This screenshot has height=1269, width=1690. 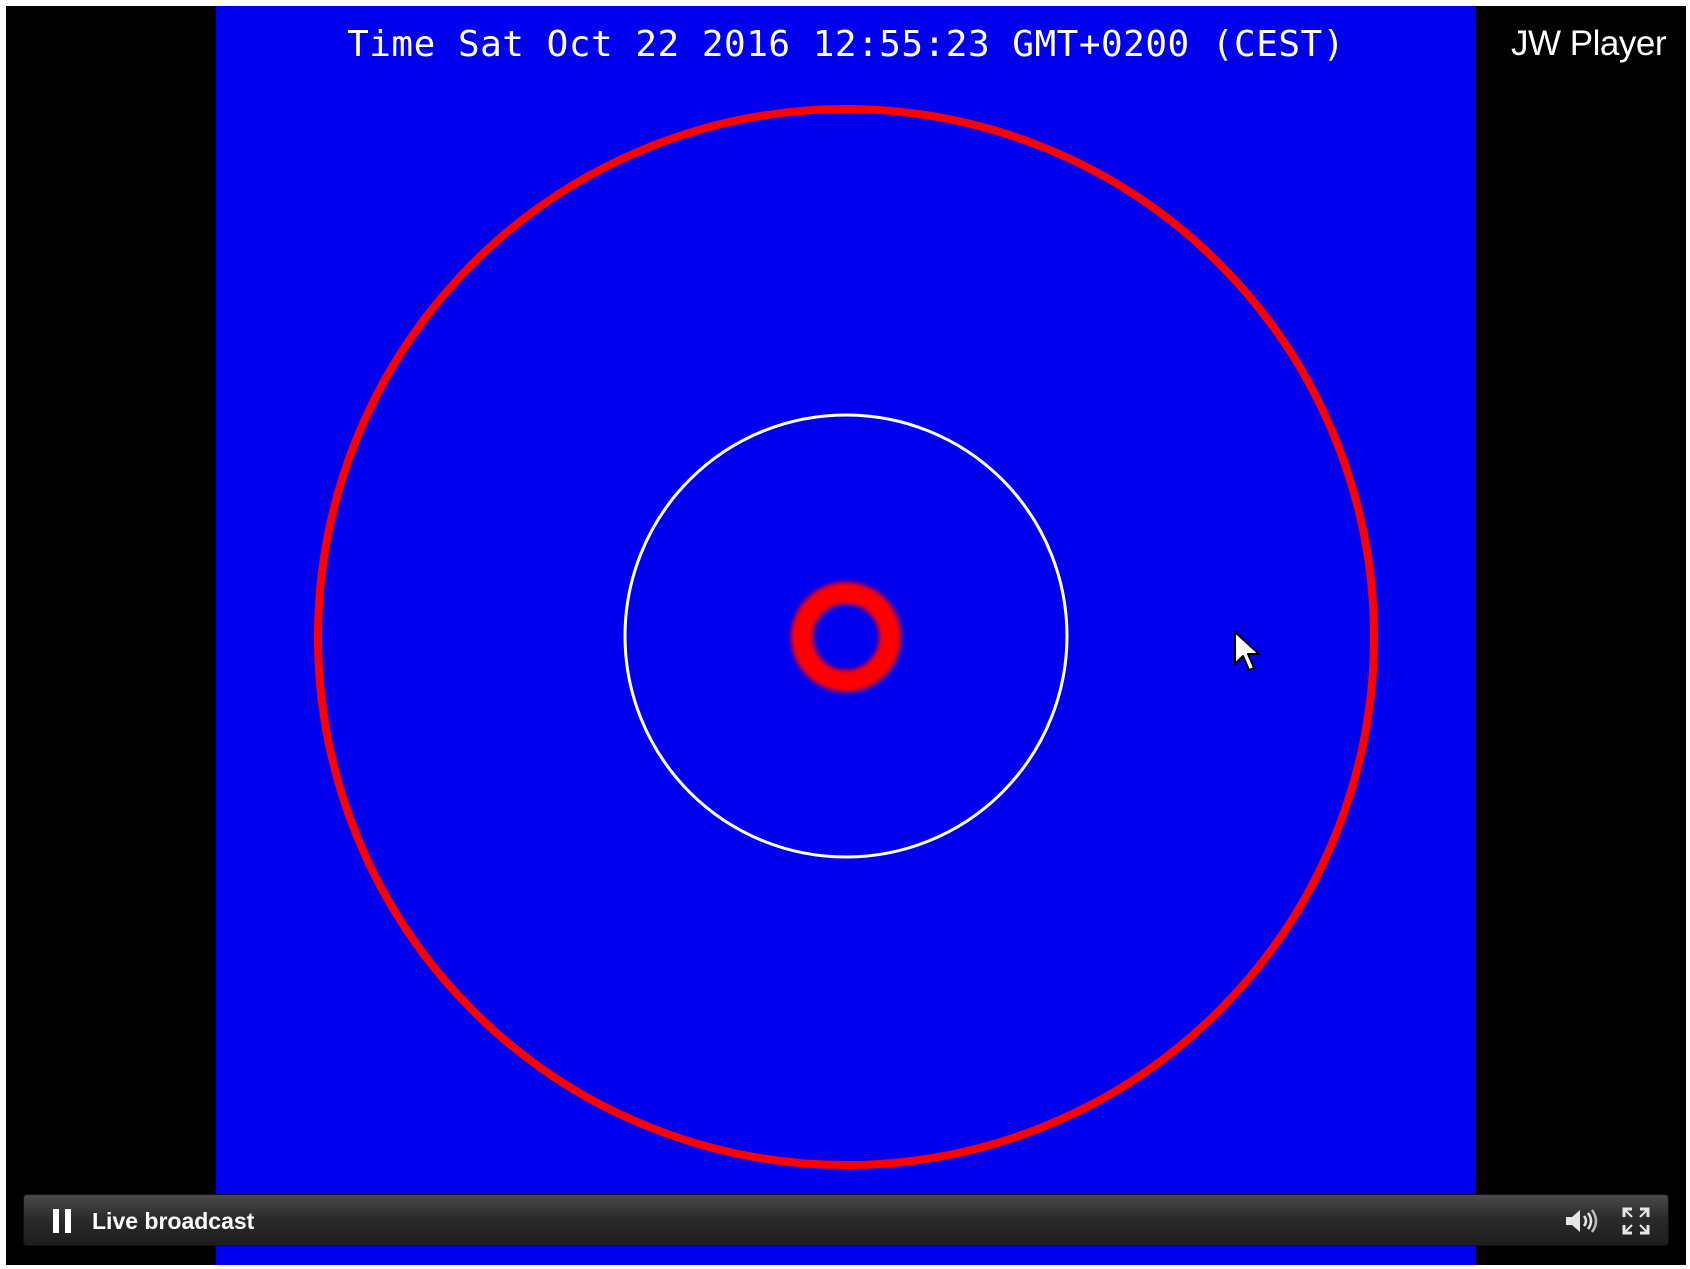 I want to click on pause-icon, so click(x=62, y=1221).